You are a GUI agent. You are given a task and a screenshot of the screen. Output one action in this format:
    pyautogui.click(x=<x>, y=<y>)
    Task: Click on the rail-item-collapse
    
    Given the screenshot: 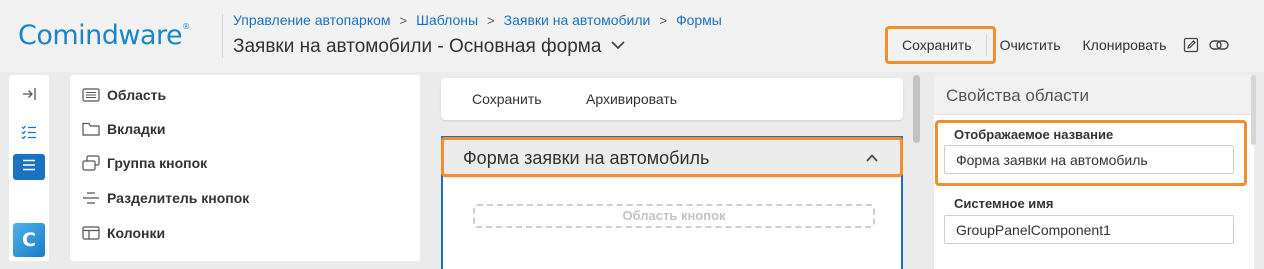 What is the action you would take?
    pyautogui.click(x=29, y=96)
    